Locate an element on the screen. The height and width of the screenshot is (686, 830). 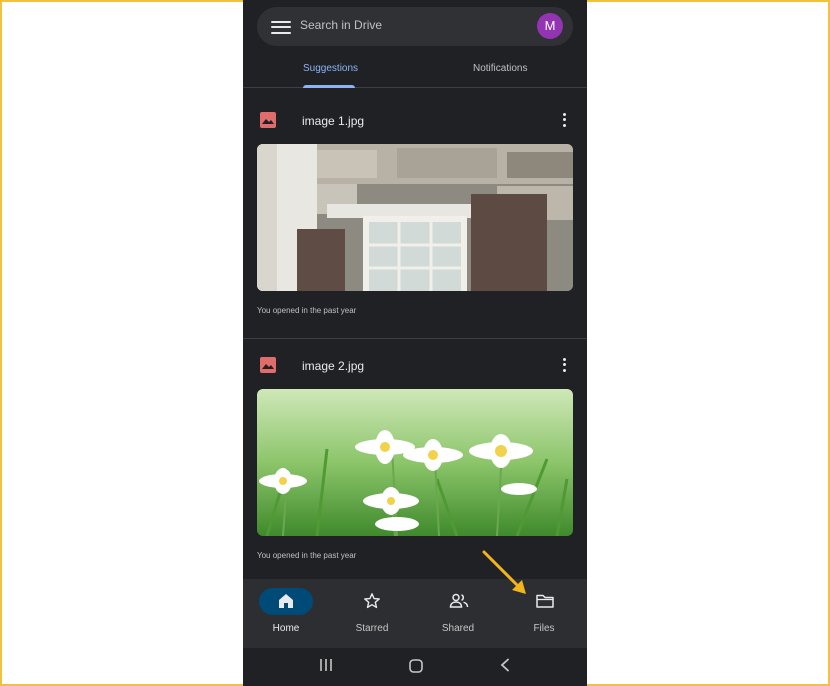
annotation-arrow-icon is located at coordinates (504, 572).